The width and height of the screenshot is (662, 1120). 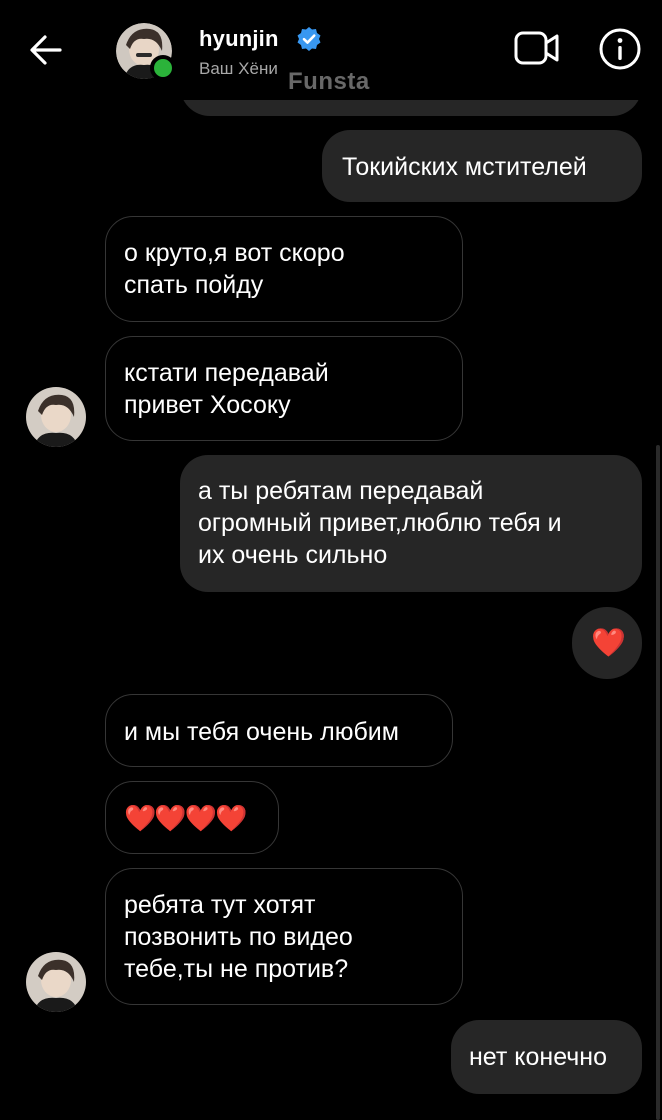 I want to click on message-incoming: кстати передавай привет Хосоку, so click(x=284, y=388).